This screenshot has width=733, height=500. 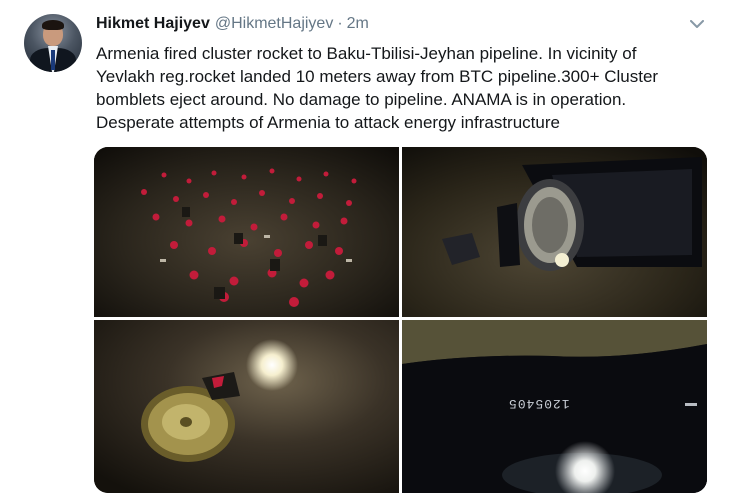 I want to click on photo-pipeline: 1205405, so click(x=554, y=406).